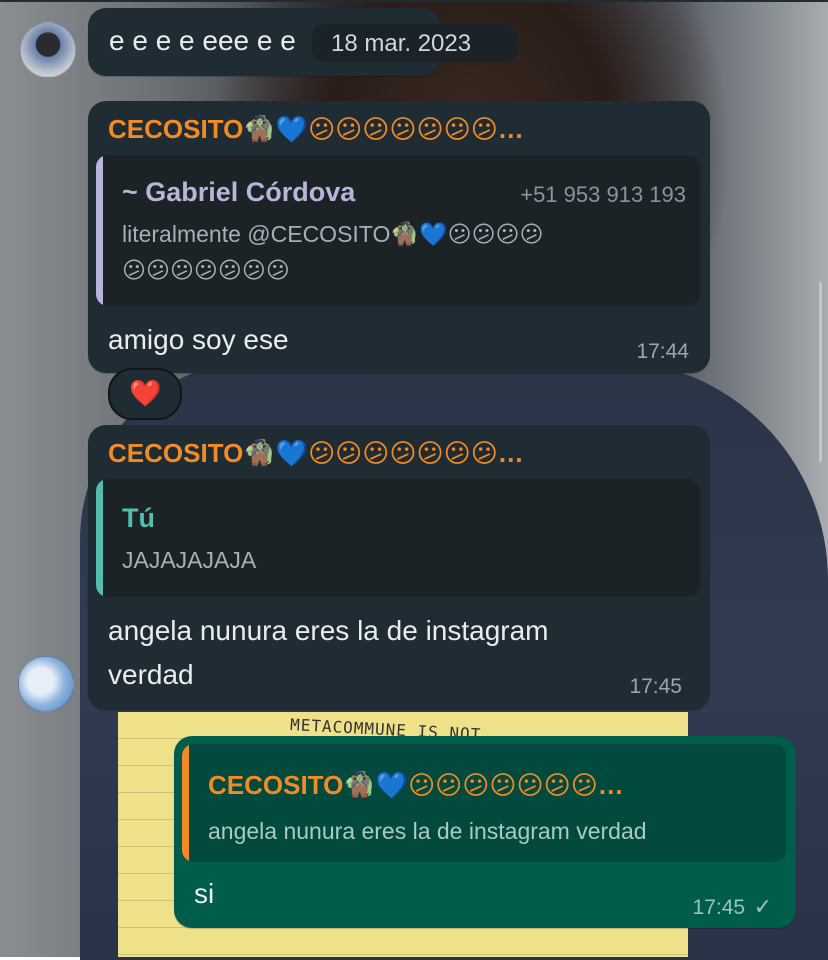 The width and height of the screenshot is (828, 960). Describe the element at coordinates (401, 43) in the screenshot. I see `date-pill-text: 18 mar. 2023` at that location.